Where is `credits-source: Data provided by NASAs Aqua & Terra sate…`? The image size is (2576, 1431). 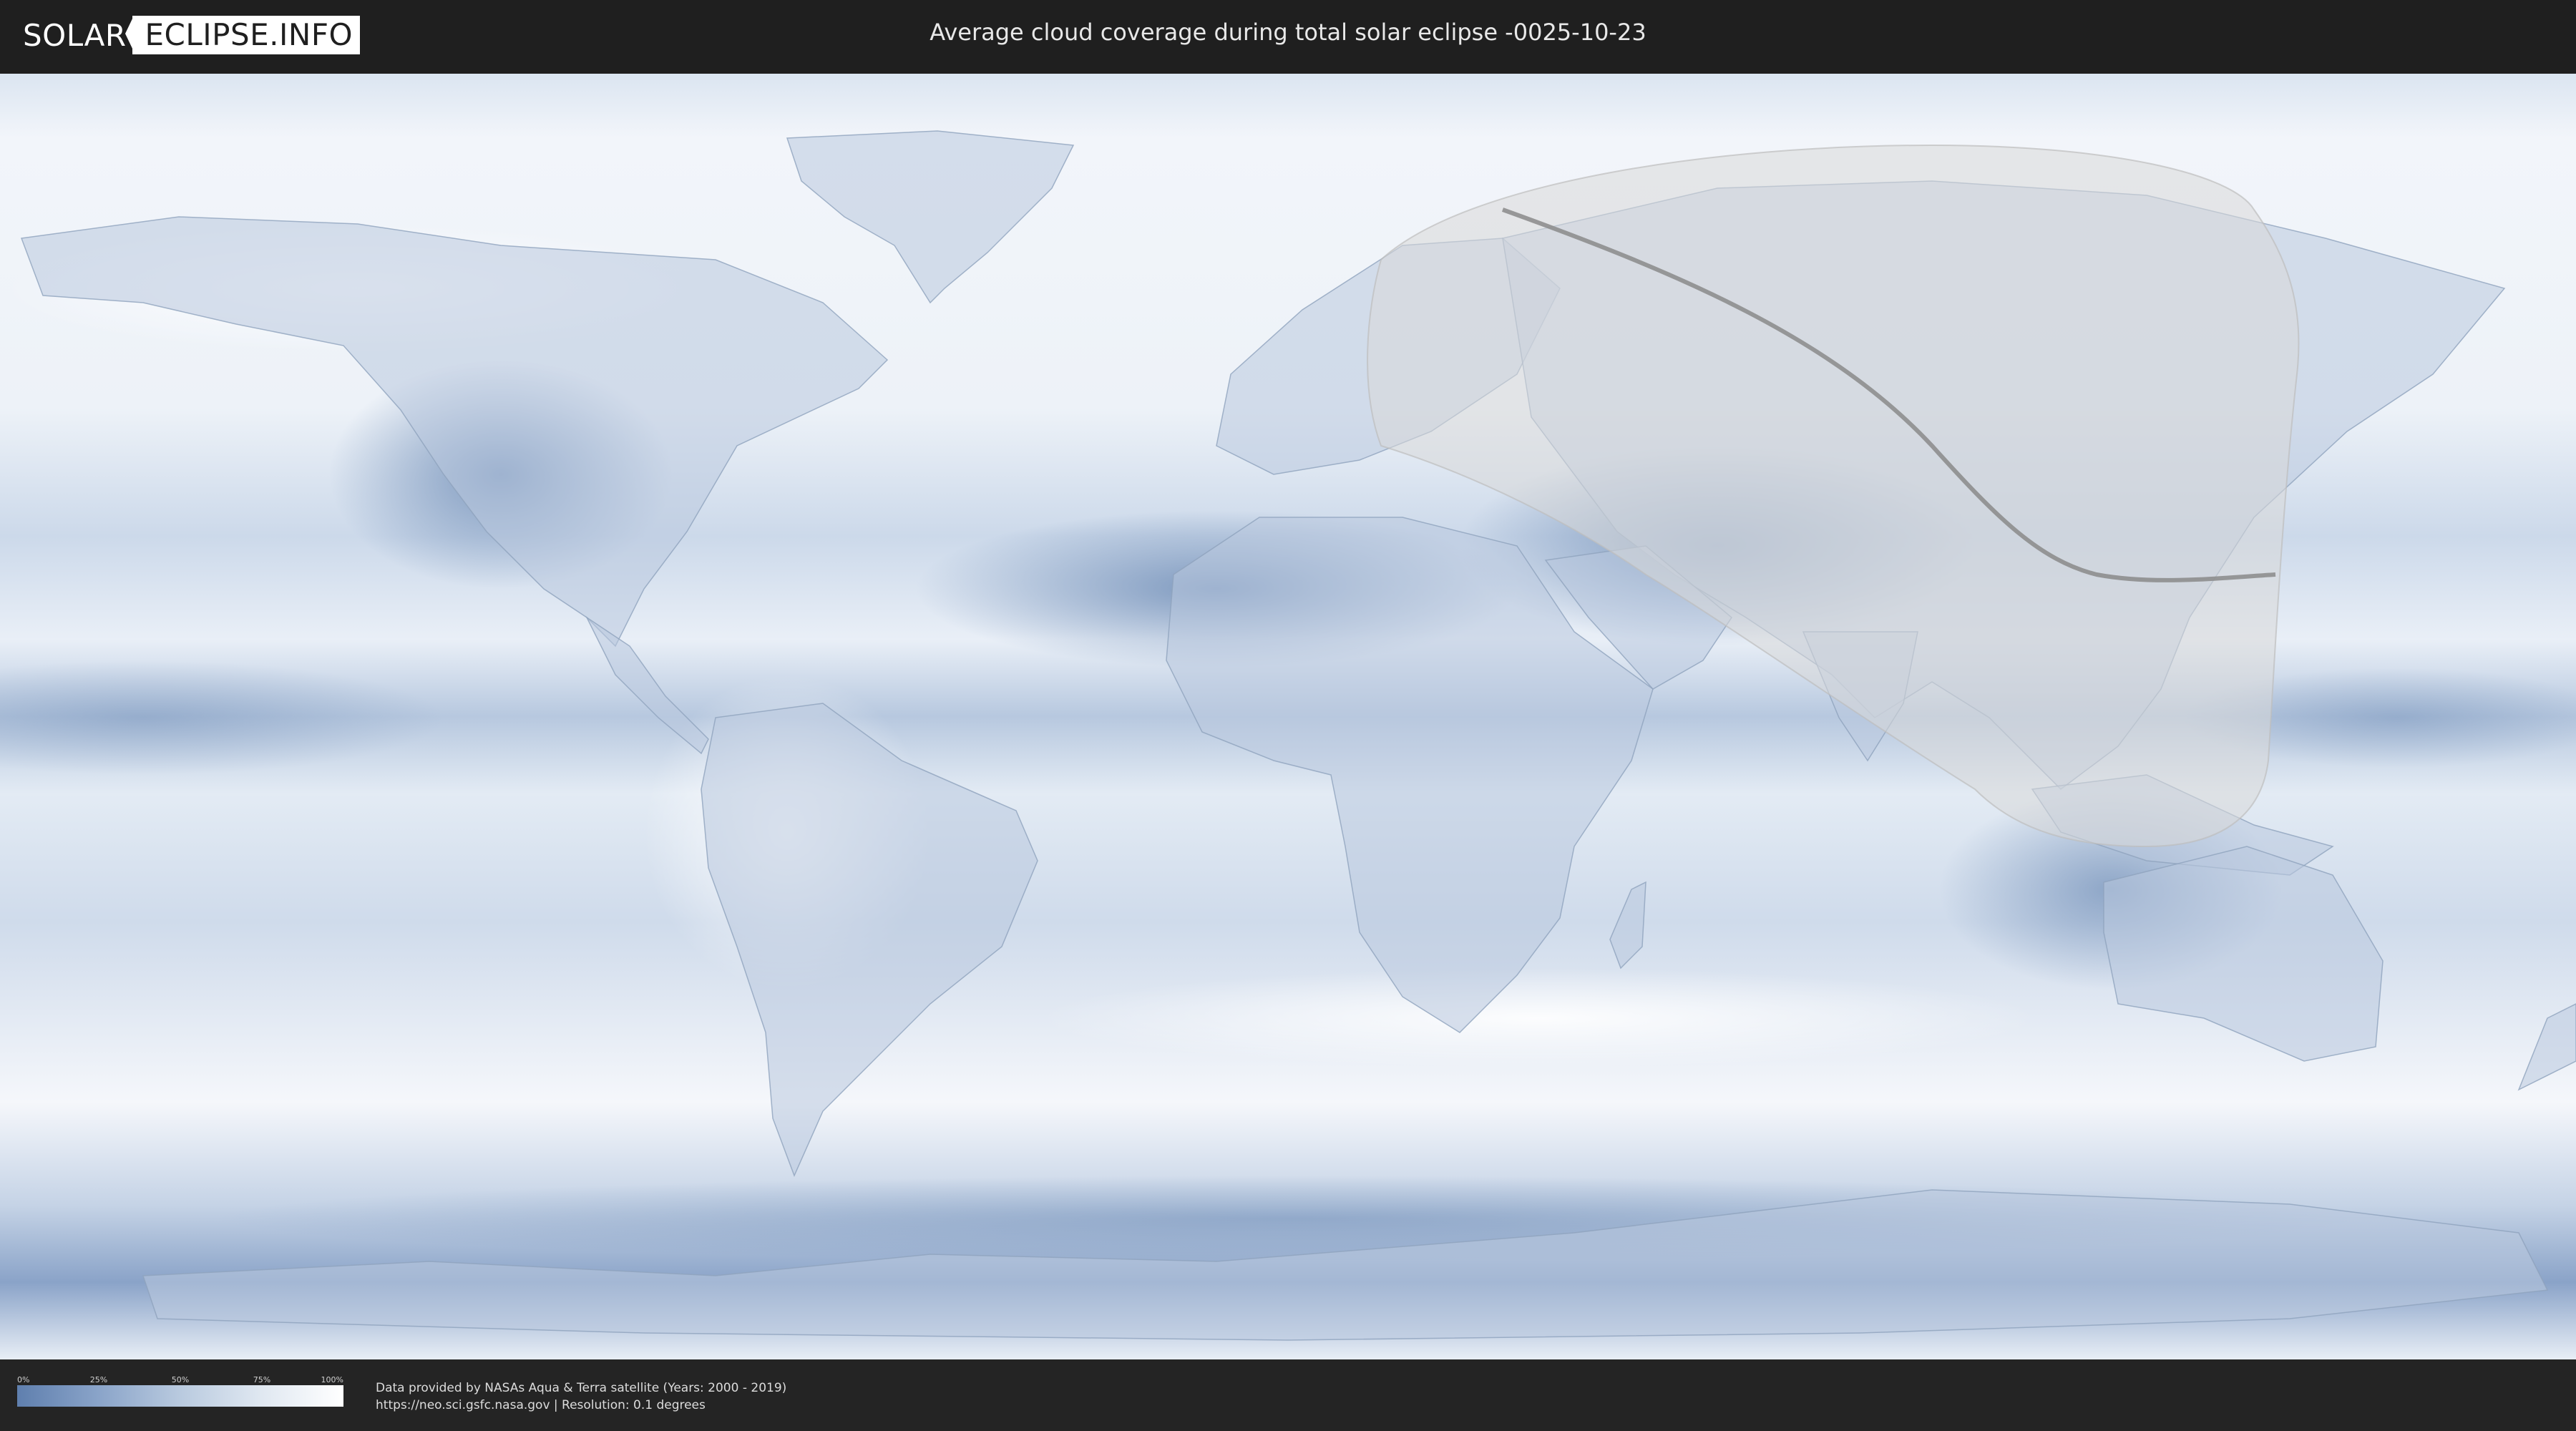
credits-source: Data provided by NASAs Aqua & Terra sate… is located at coordinates (581, 1388).